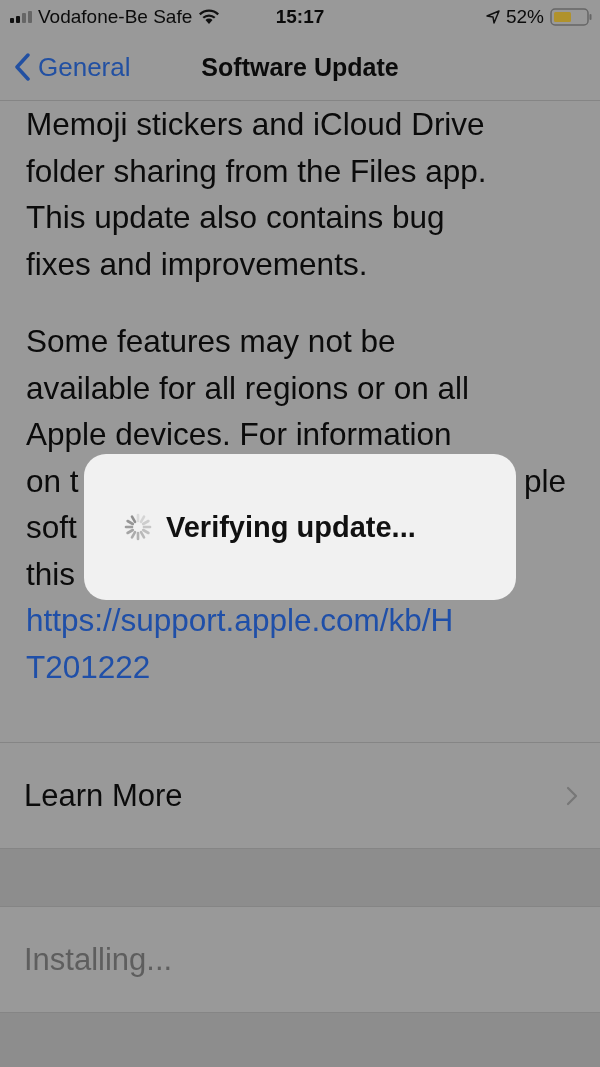 The width and height of the screenshot is (600, 1067). Describe the element at coordinates (240, 620) in the screenshot. I see `support-link: https://support.apple.com/kb/H` at that location.